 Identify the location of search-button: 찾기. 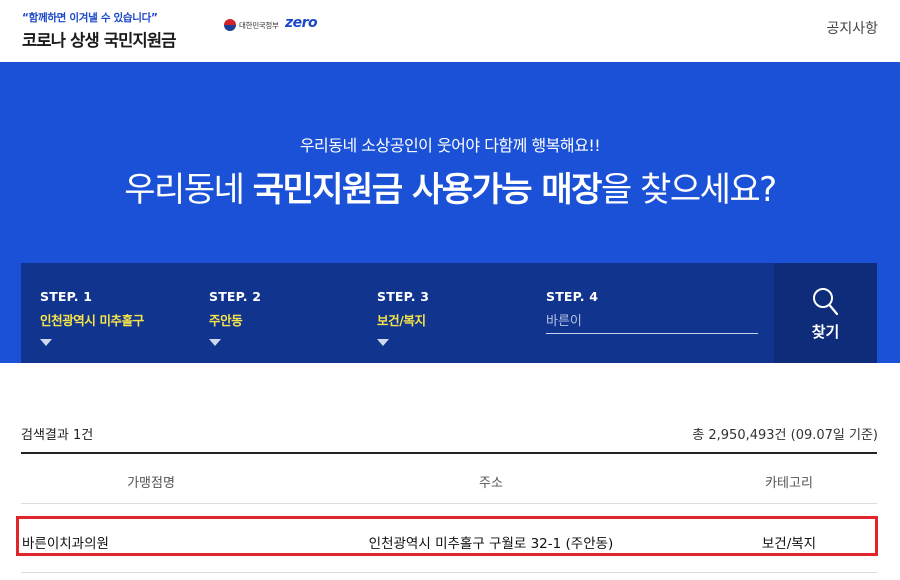
(825, 313).